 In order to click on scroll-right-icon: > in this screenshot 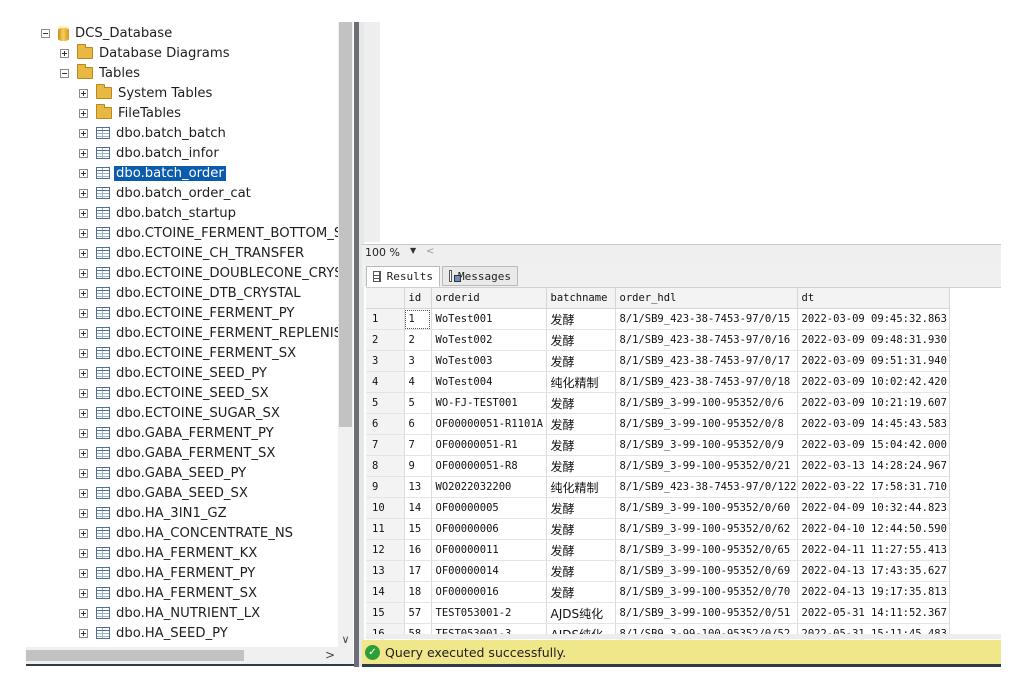, I will do `click(330, 655)`.